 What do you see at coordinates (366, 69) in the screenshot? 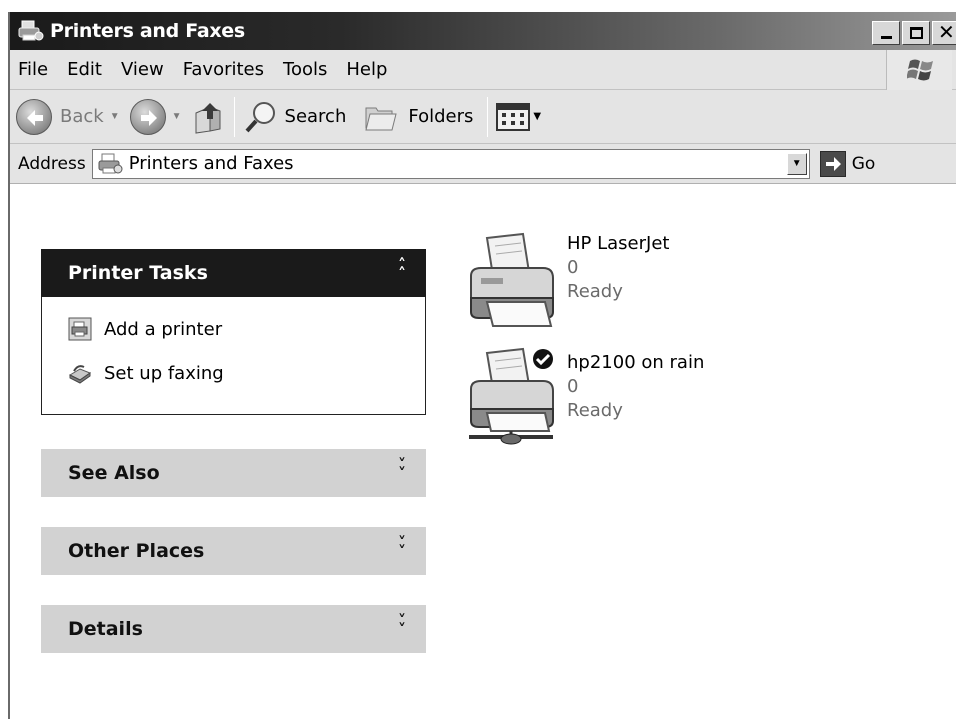
I see `menu-help: Help` at bounding box center [366, 69].